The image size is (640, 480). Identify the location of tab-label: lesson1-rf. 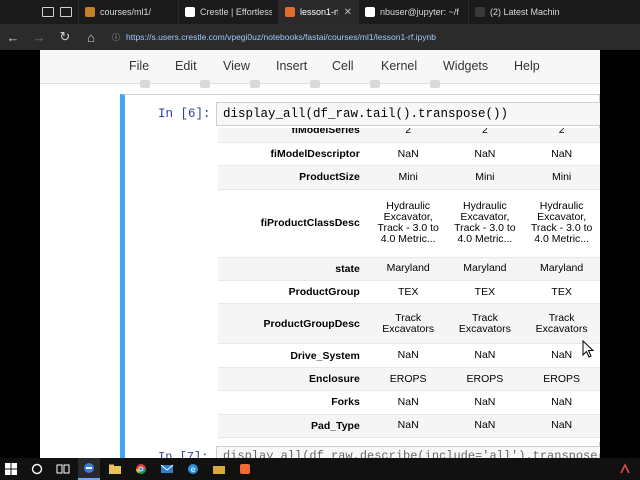
(319, 12).